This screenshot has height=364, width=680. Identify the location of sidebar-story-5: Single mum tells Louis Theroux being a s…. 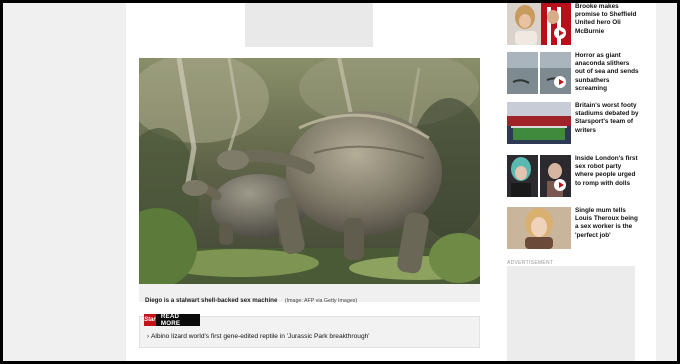
(573, 229).